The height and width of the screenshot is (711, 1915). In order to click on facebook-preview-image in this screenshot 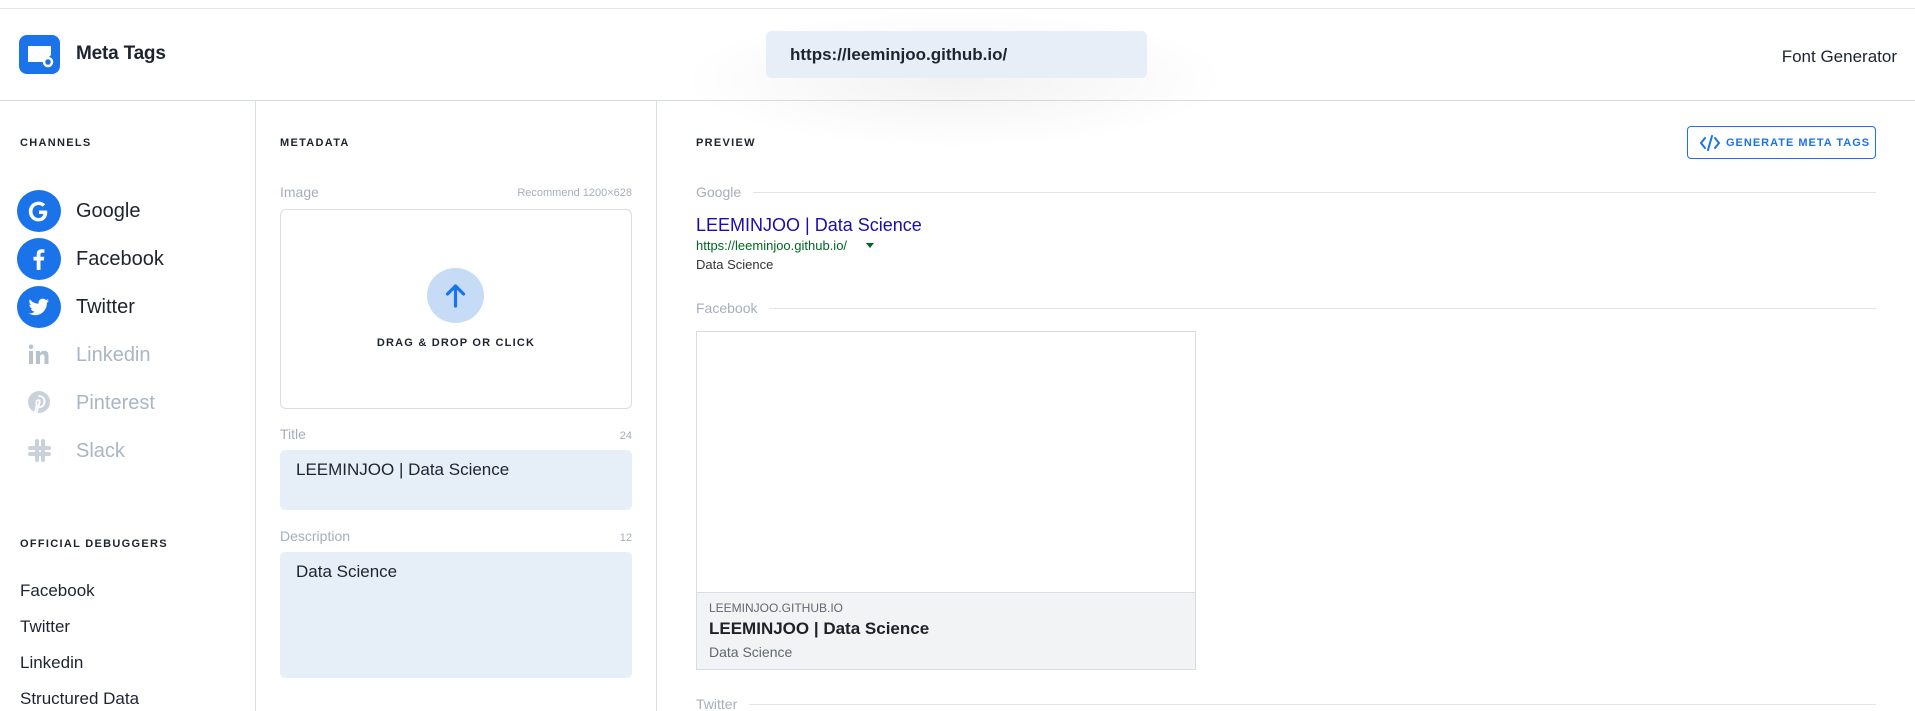, I will do `click(946, 462)`.